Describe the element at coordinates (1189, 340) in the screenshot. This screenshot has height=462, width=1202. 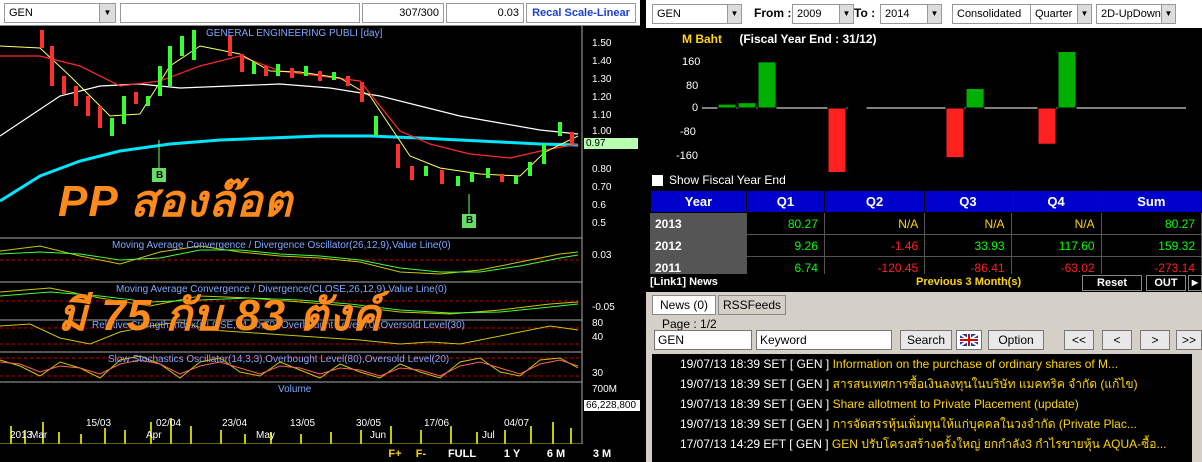
I see `last-page-button: >>` at that location.